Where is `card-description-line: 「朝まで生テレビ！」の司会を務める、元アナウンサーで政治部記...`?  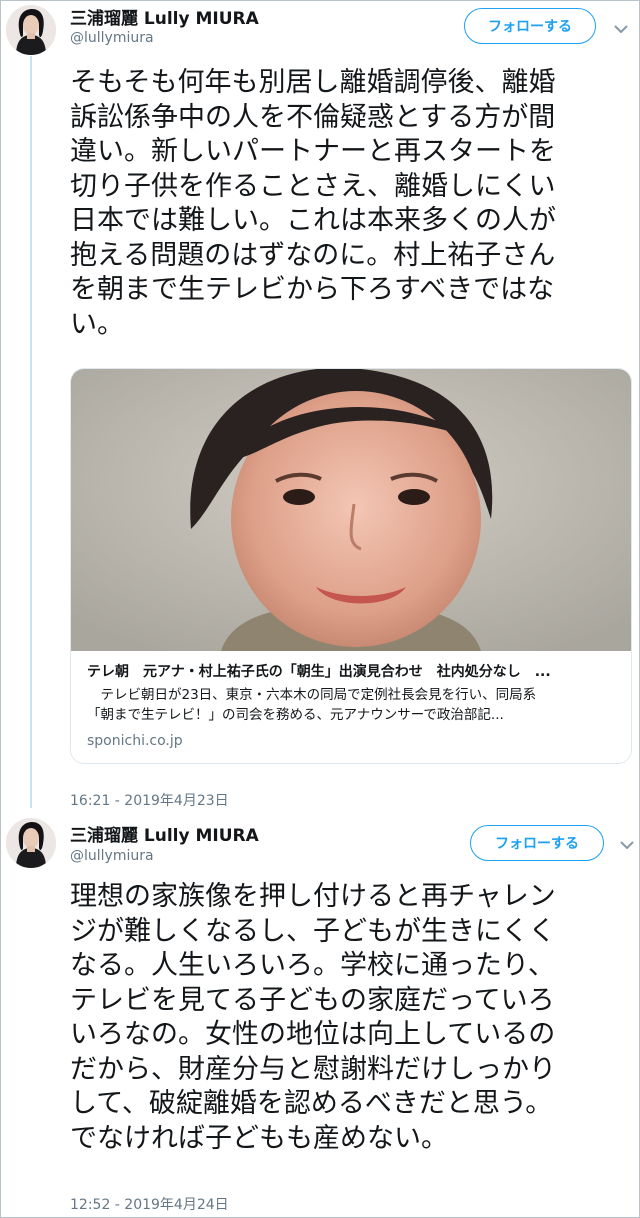 card-description-line: 「朝まで生テレビ！」の司会を務める、元アナウンサーで政治部記... is located at coordinates (295, 715).